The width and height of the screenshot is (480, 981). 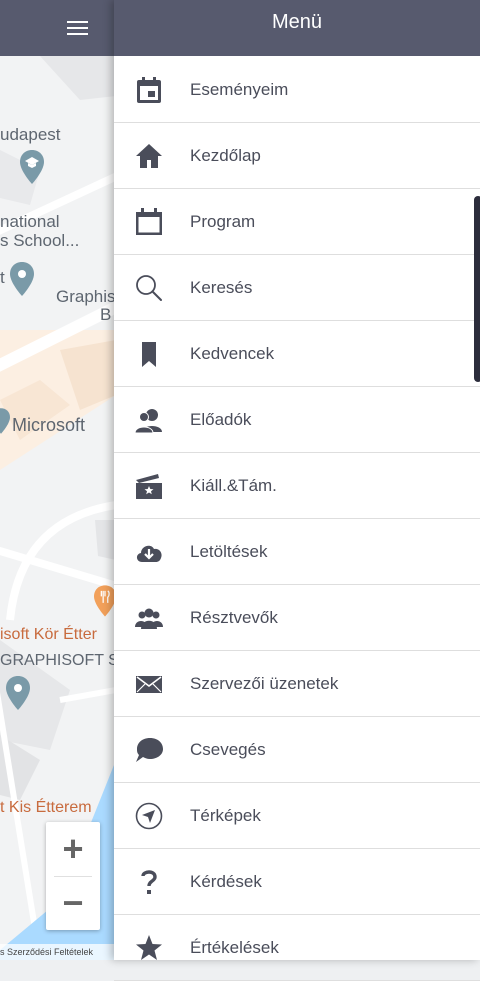 What do you see at coordinates (297, 90) in the screenshot?
I see `menu-item-esemenyeim: Eseményeim` at bounding box center [297, 90].